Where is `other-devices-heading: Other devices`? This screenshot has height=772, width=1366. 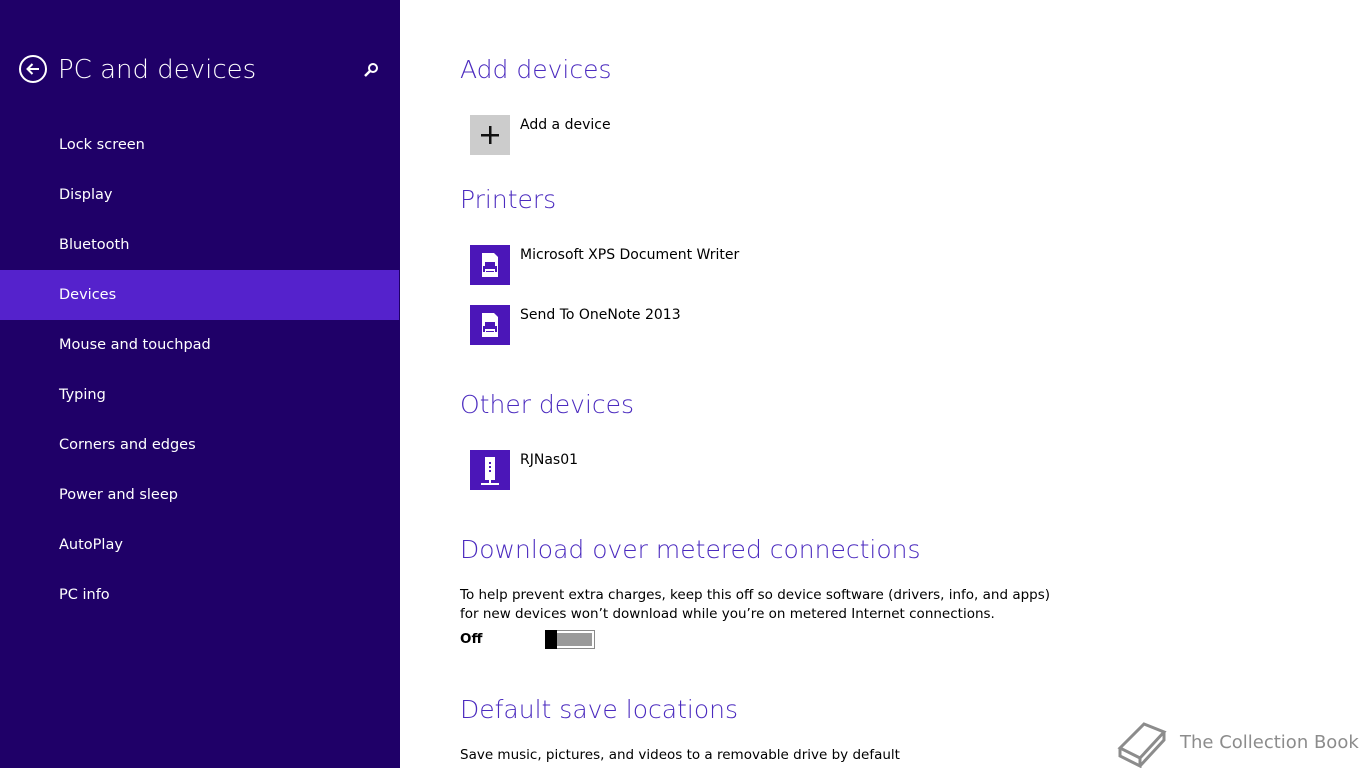 other-devices-heading: Other devices is located at coordinates (547, 404).